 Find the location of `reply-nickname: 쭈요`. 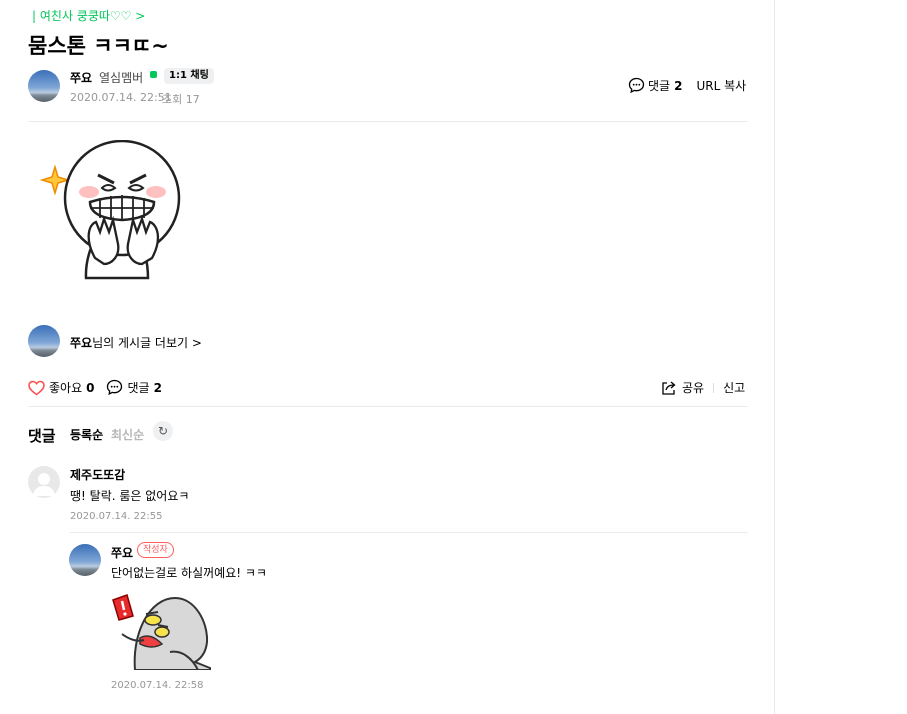

reply-nickname: 쭈요 is located at coordinates (122, 552).